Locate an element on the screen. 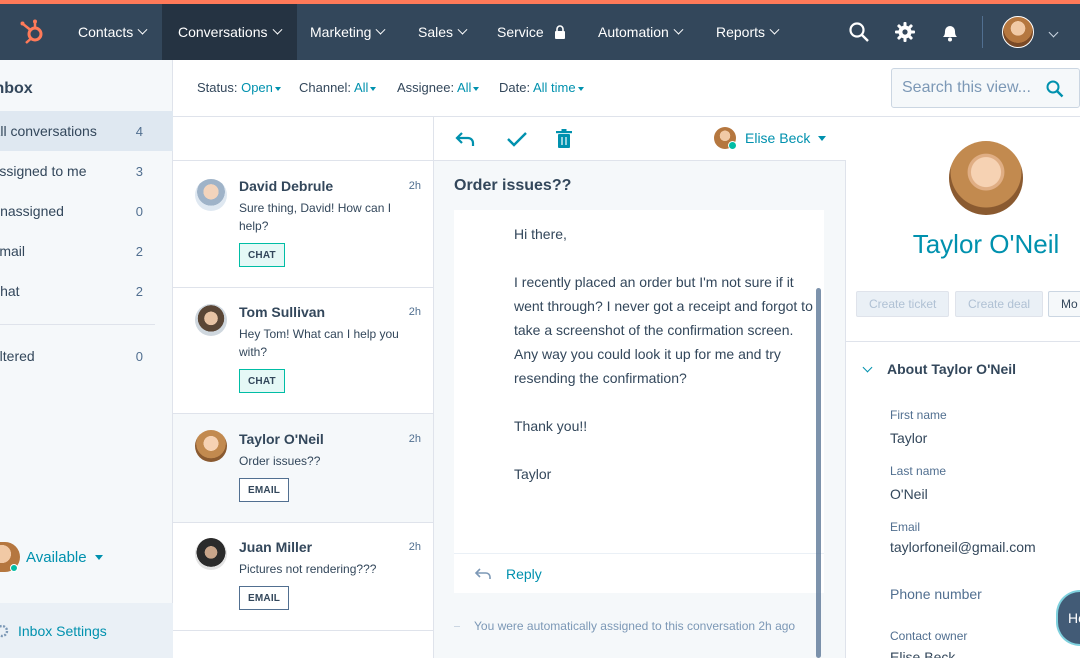 The height and width of the screenshot is (658, 1080). contact-name: David Debrule is located at coordinates (286, 186).